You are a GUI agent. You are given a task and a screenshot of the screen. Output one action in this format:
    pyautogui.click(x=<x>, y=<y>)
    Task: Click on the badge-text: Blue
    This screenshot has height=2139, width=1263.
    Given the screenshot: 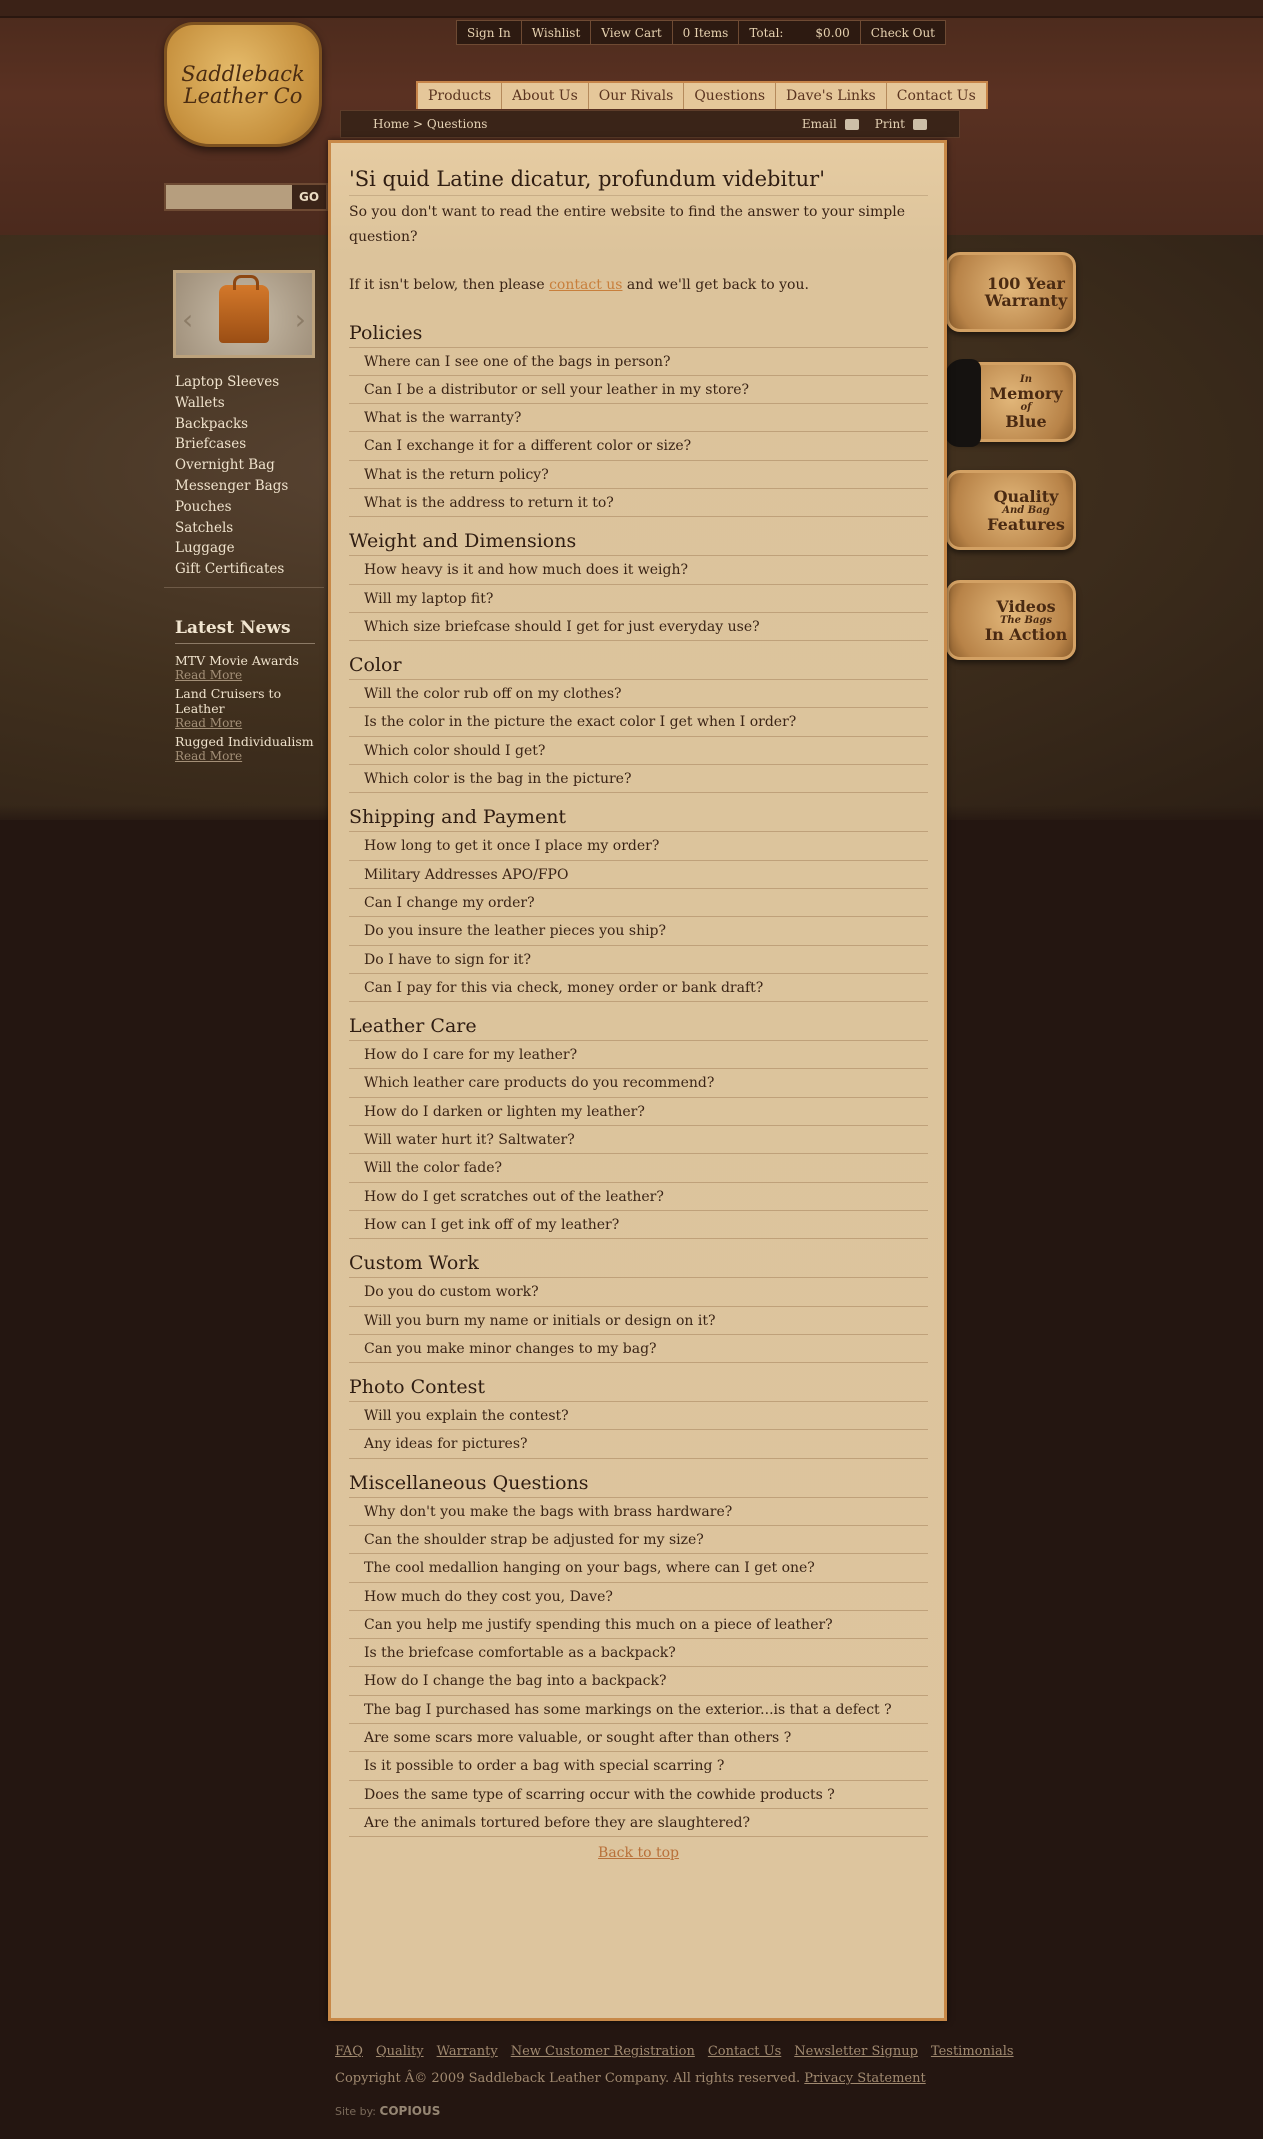 What is the action you would take?
    pyautogui.click(x=1026, y=421)
    